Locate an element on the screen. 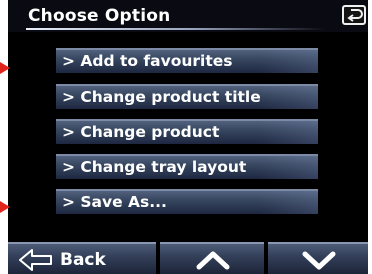 The width and height of the screenshot is (372, 274). back-button-label: Back is located at coordinates (83, 260).